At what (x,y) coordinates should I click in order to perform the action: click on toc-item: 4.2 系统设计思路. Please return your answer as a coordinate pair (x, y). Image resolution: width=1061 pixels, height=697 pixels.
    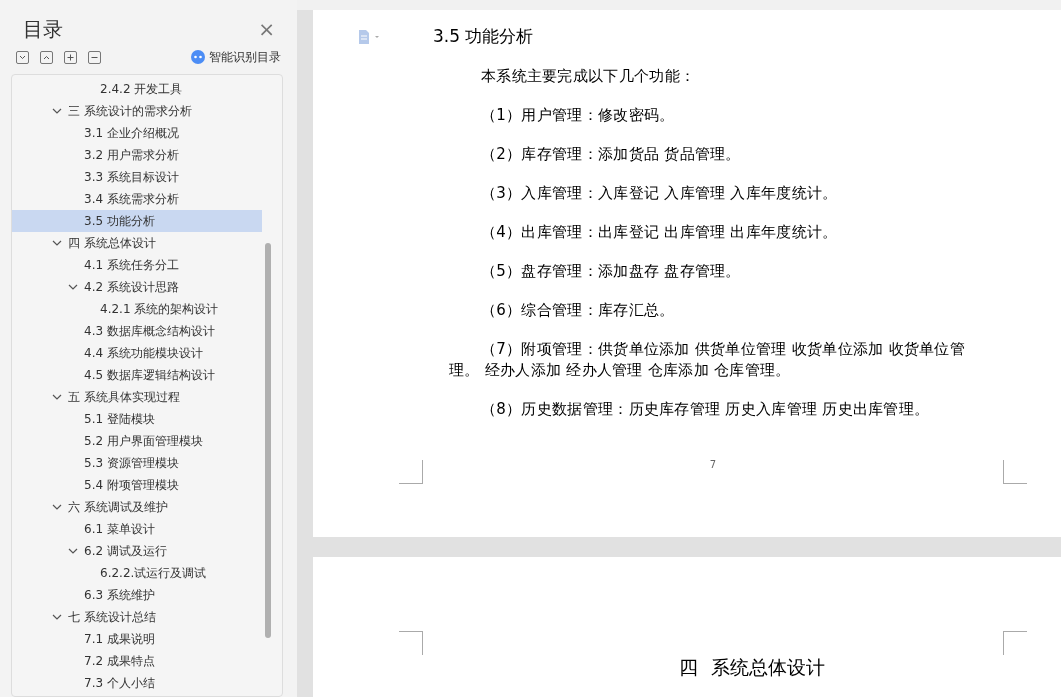
    Looking at the image, I should click on (137, 287).